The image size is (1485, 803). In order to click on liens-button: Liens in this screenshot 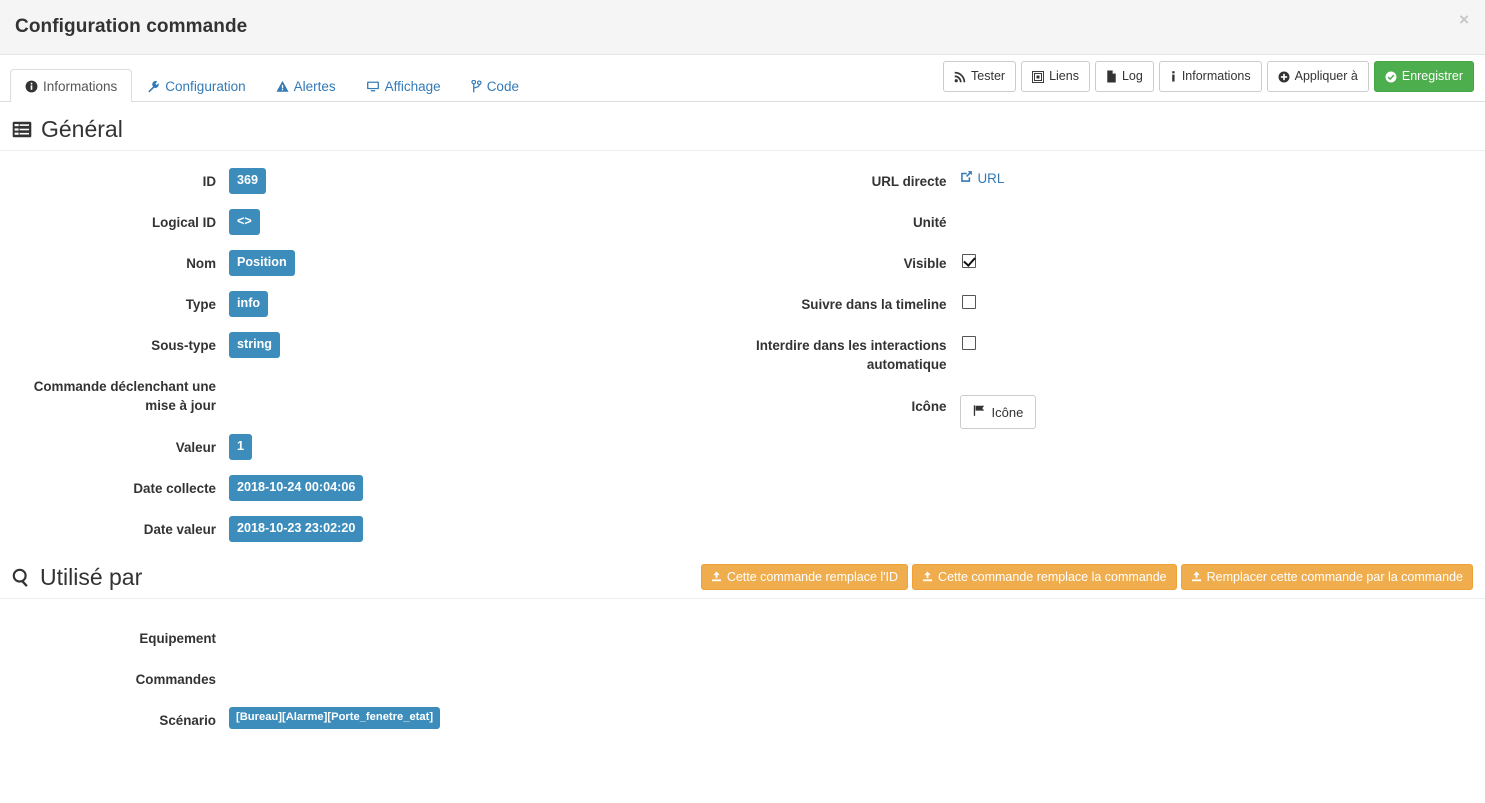, I will do `click(1055, 76)`.